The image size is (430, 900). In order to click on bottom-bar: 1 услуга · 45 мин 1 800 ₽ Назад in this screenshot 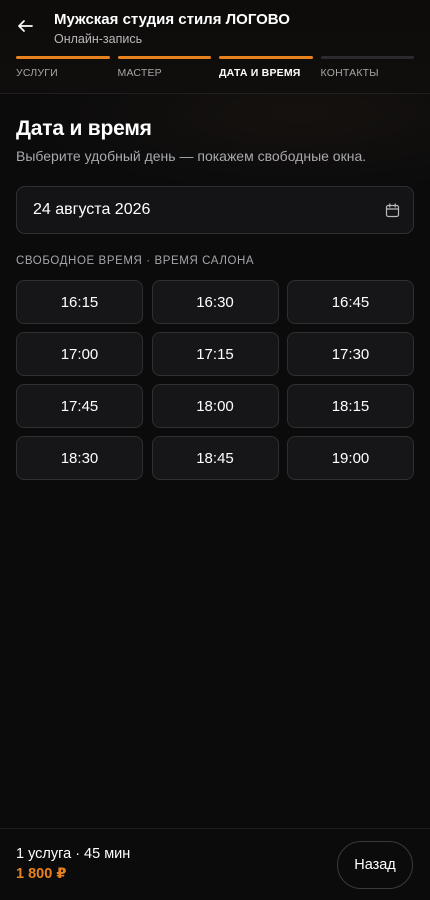, I will do `click(215, 864)`.